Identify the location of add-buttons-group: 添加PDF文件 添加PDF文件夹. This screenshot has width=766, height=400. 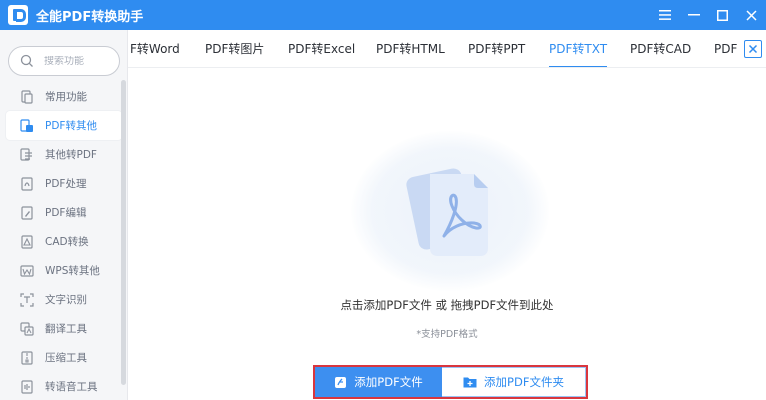
(450, 382).